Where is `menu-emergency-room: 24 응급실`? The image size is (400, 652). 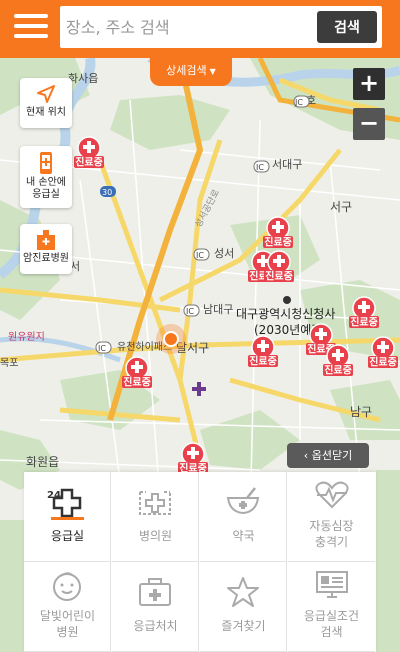
menu-emergency-room: 24 응급실 is located at coordinates (67, 517).